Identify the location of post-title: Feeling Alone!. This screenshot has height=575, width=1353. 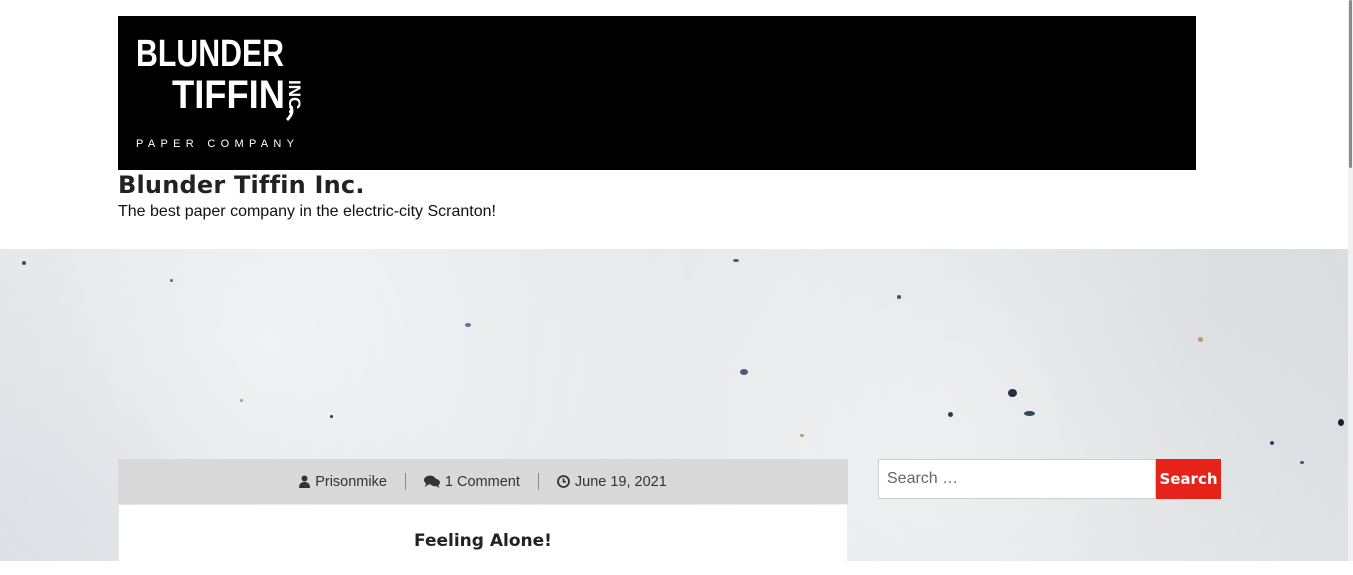
(483, 541).